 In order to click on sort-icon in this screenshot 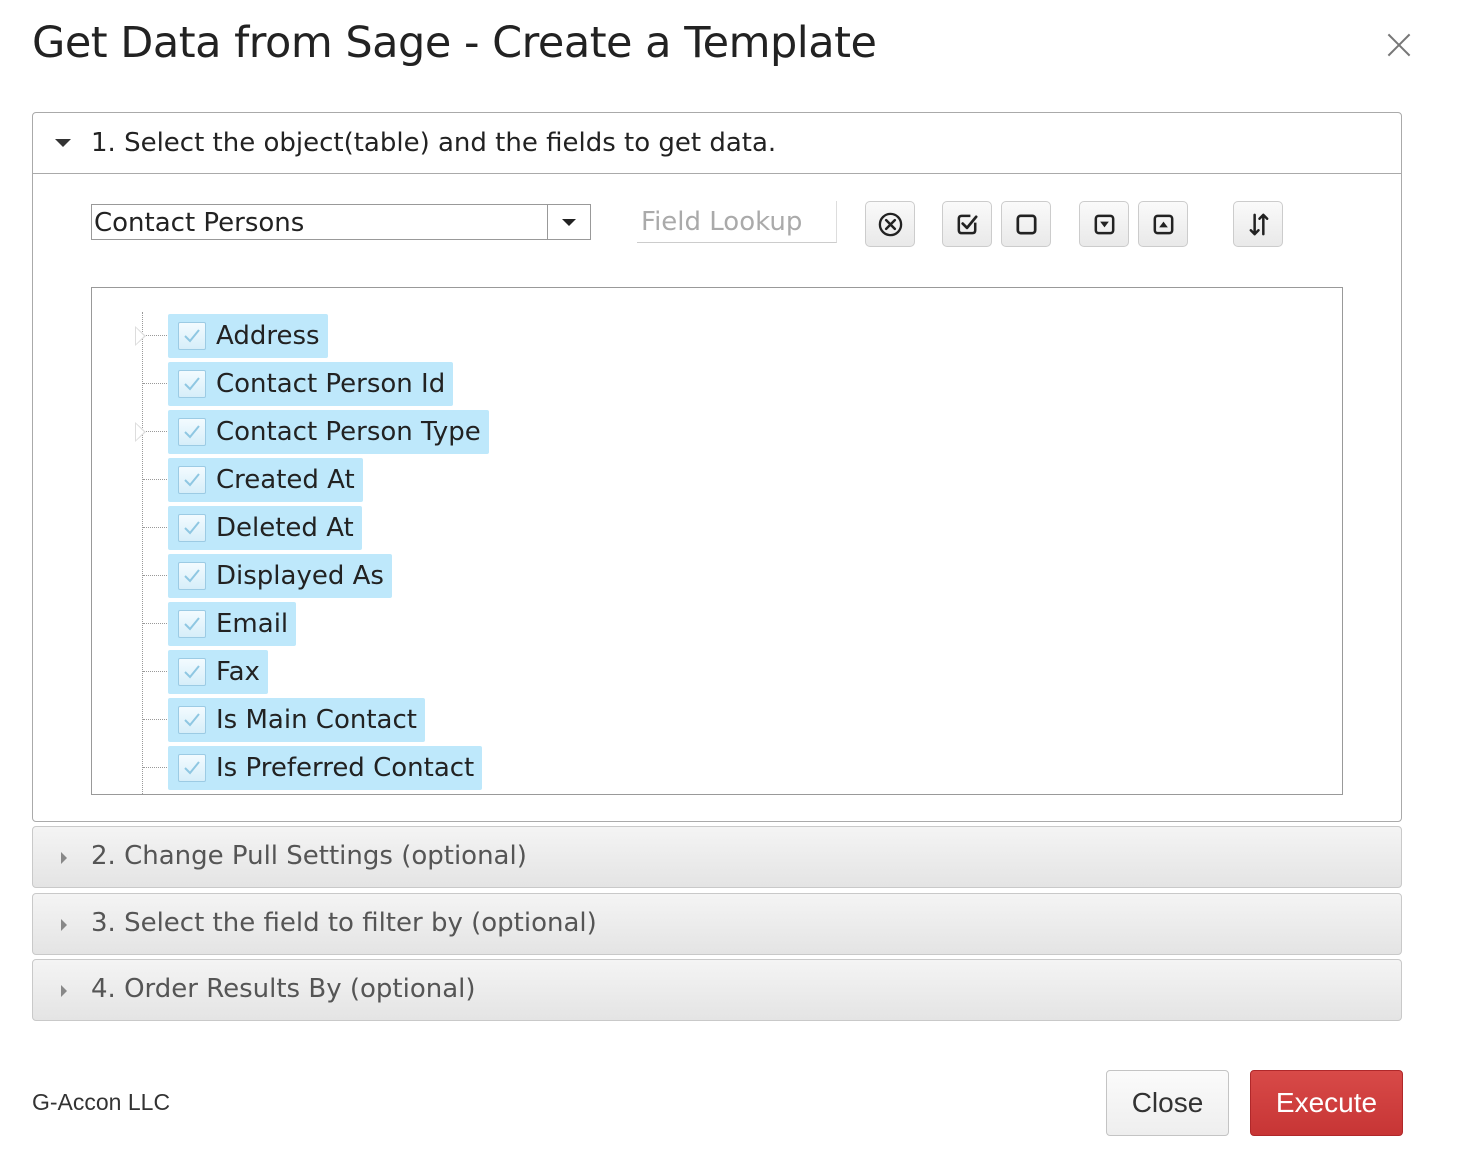, I will do `click(1259, 224)`.